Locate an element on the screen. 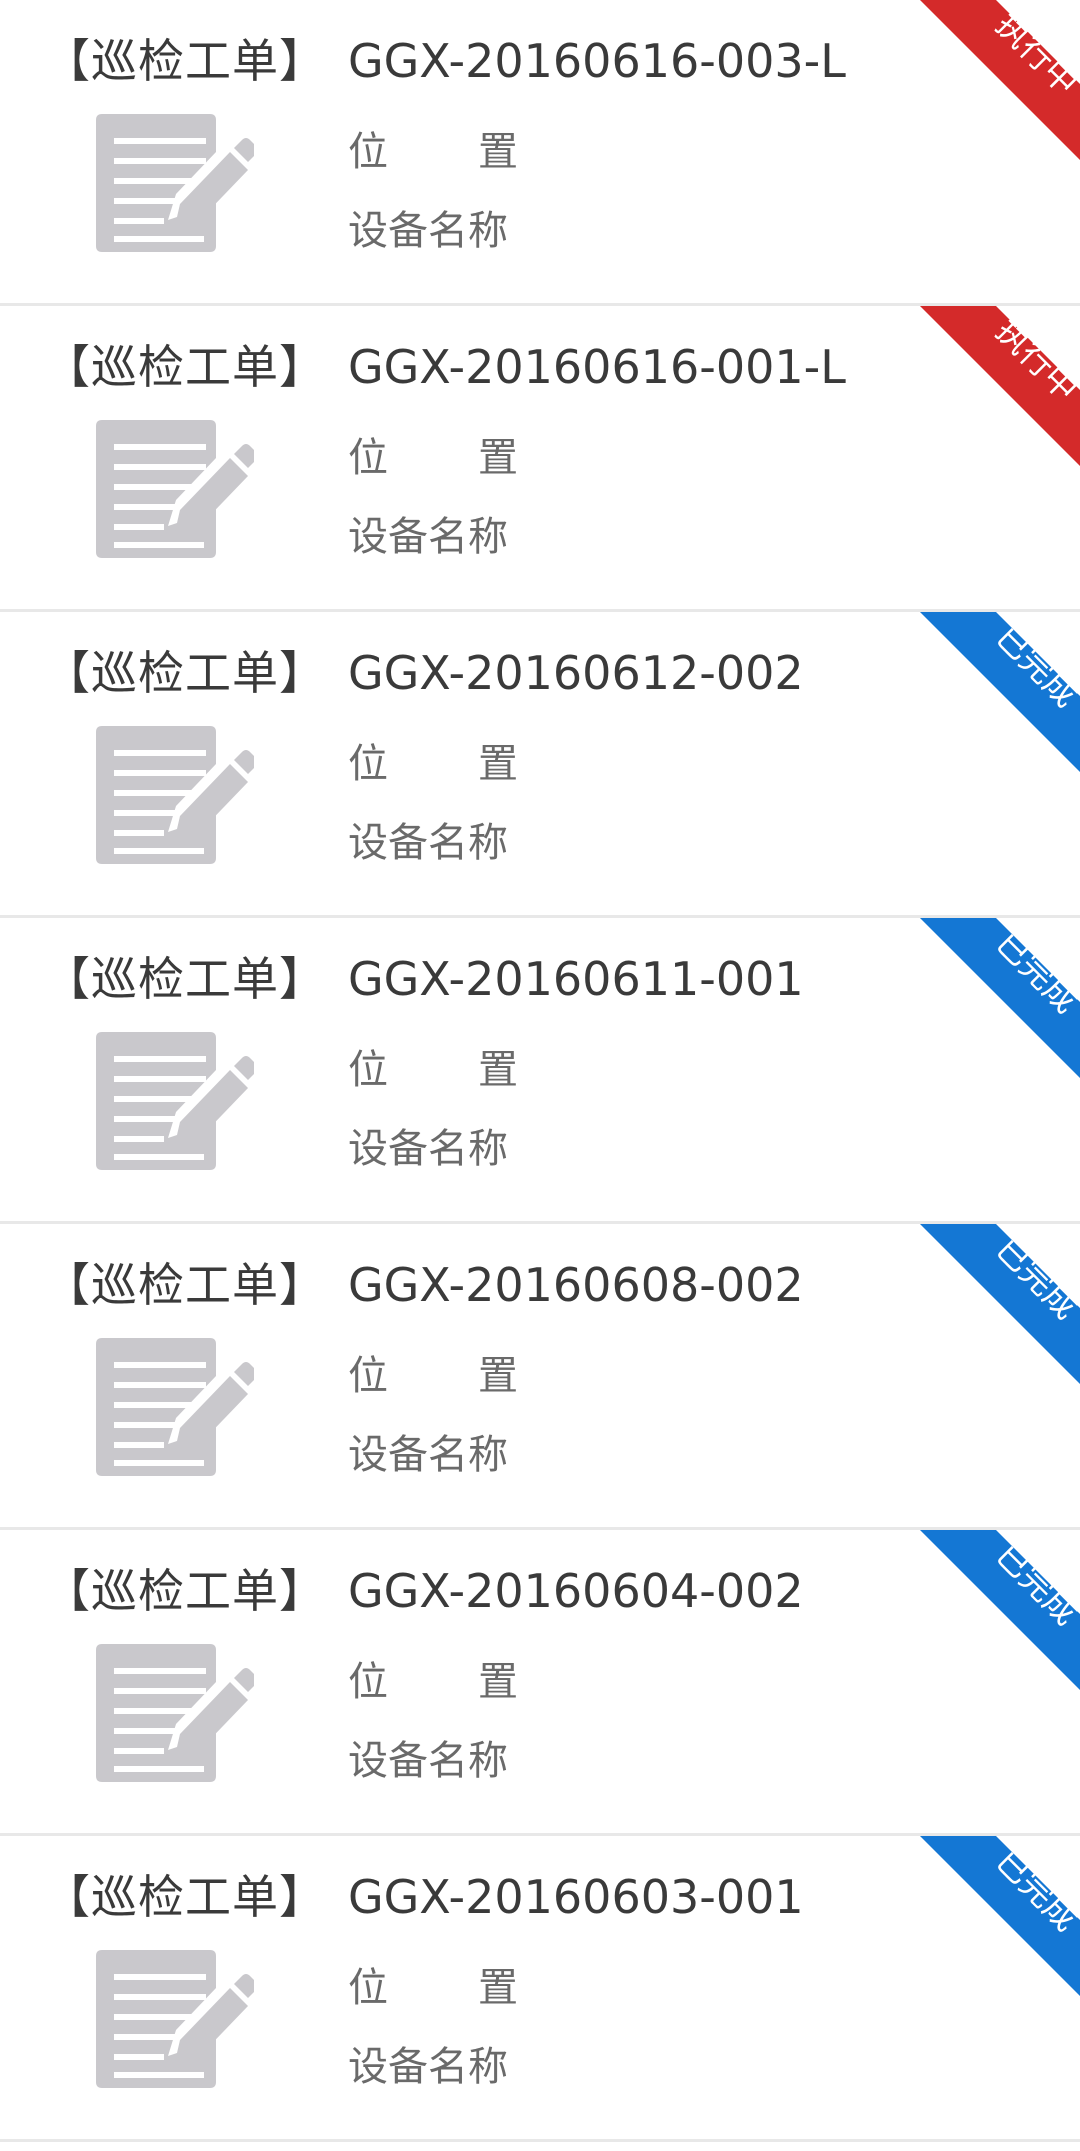  work-order-card: 【巡检工单】 GGX-20160612-002 位置 设备名称 已完成 is located at coordinates (540, 765).